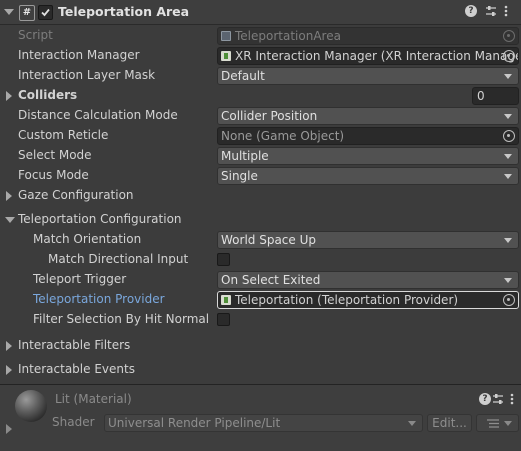 Image resolution: width=521 pixels, height=451 pixels. What do you see at coordinates (368, 116) in the screenshot?
I see `distance-calc-mode-dropdown: Collider Position` at bounding box center [368, 116].